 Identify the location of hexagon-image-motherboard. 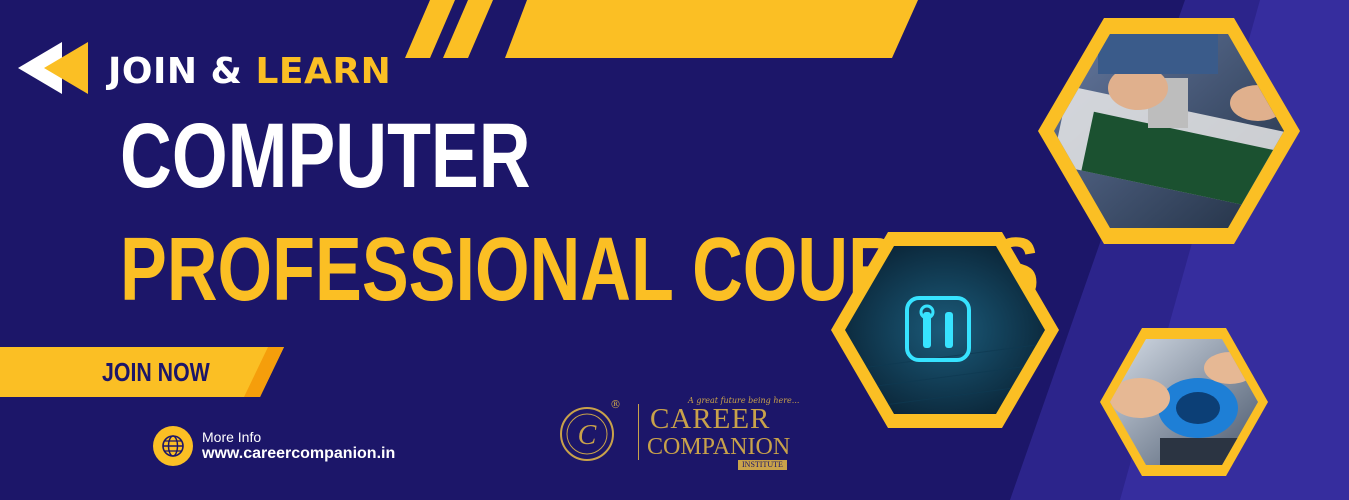
(1169, 131).